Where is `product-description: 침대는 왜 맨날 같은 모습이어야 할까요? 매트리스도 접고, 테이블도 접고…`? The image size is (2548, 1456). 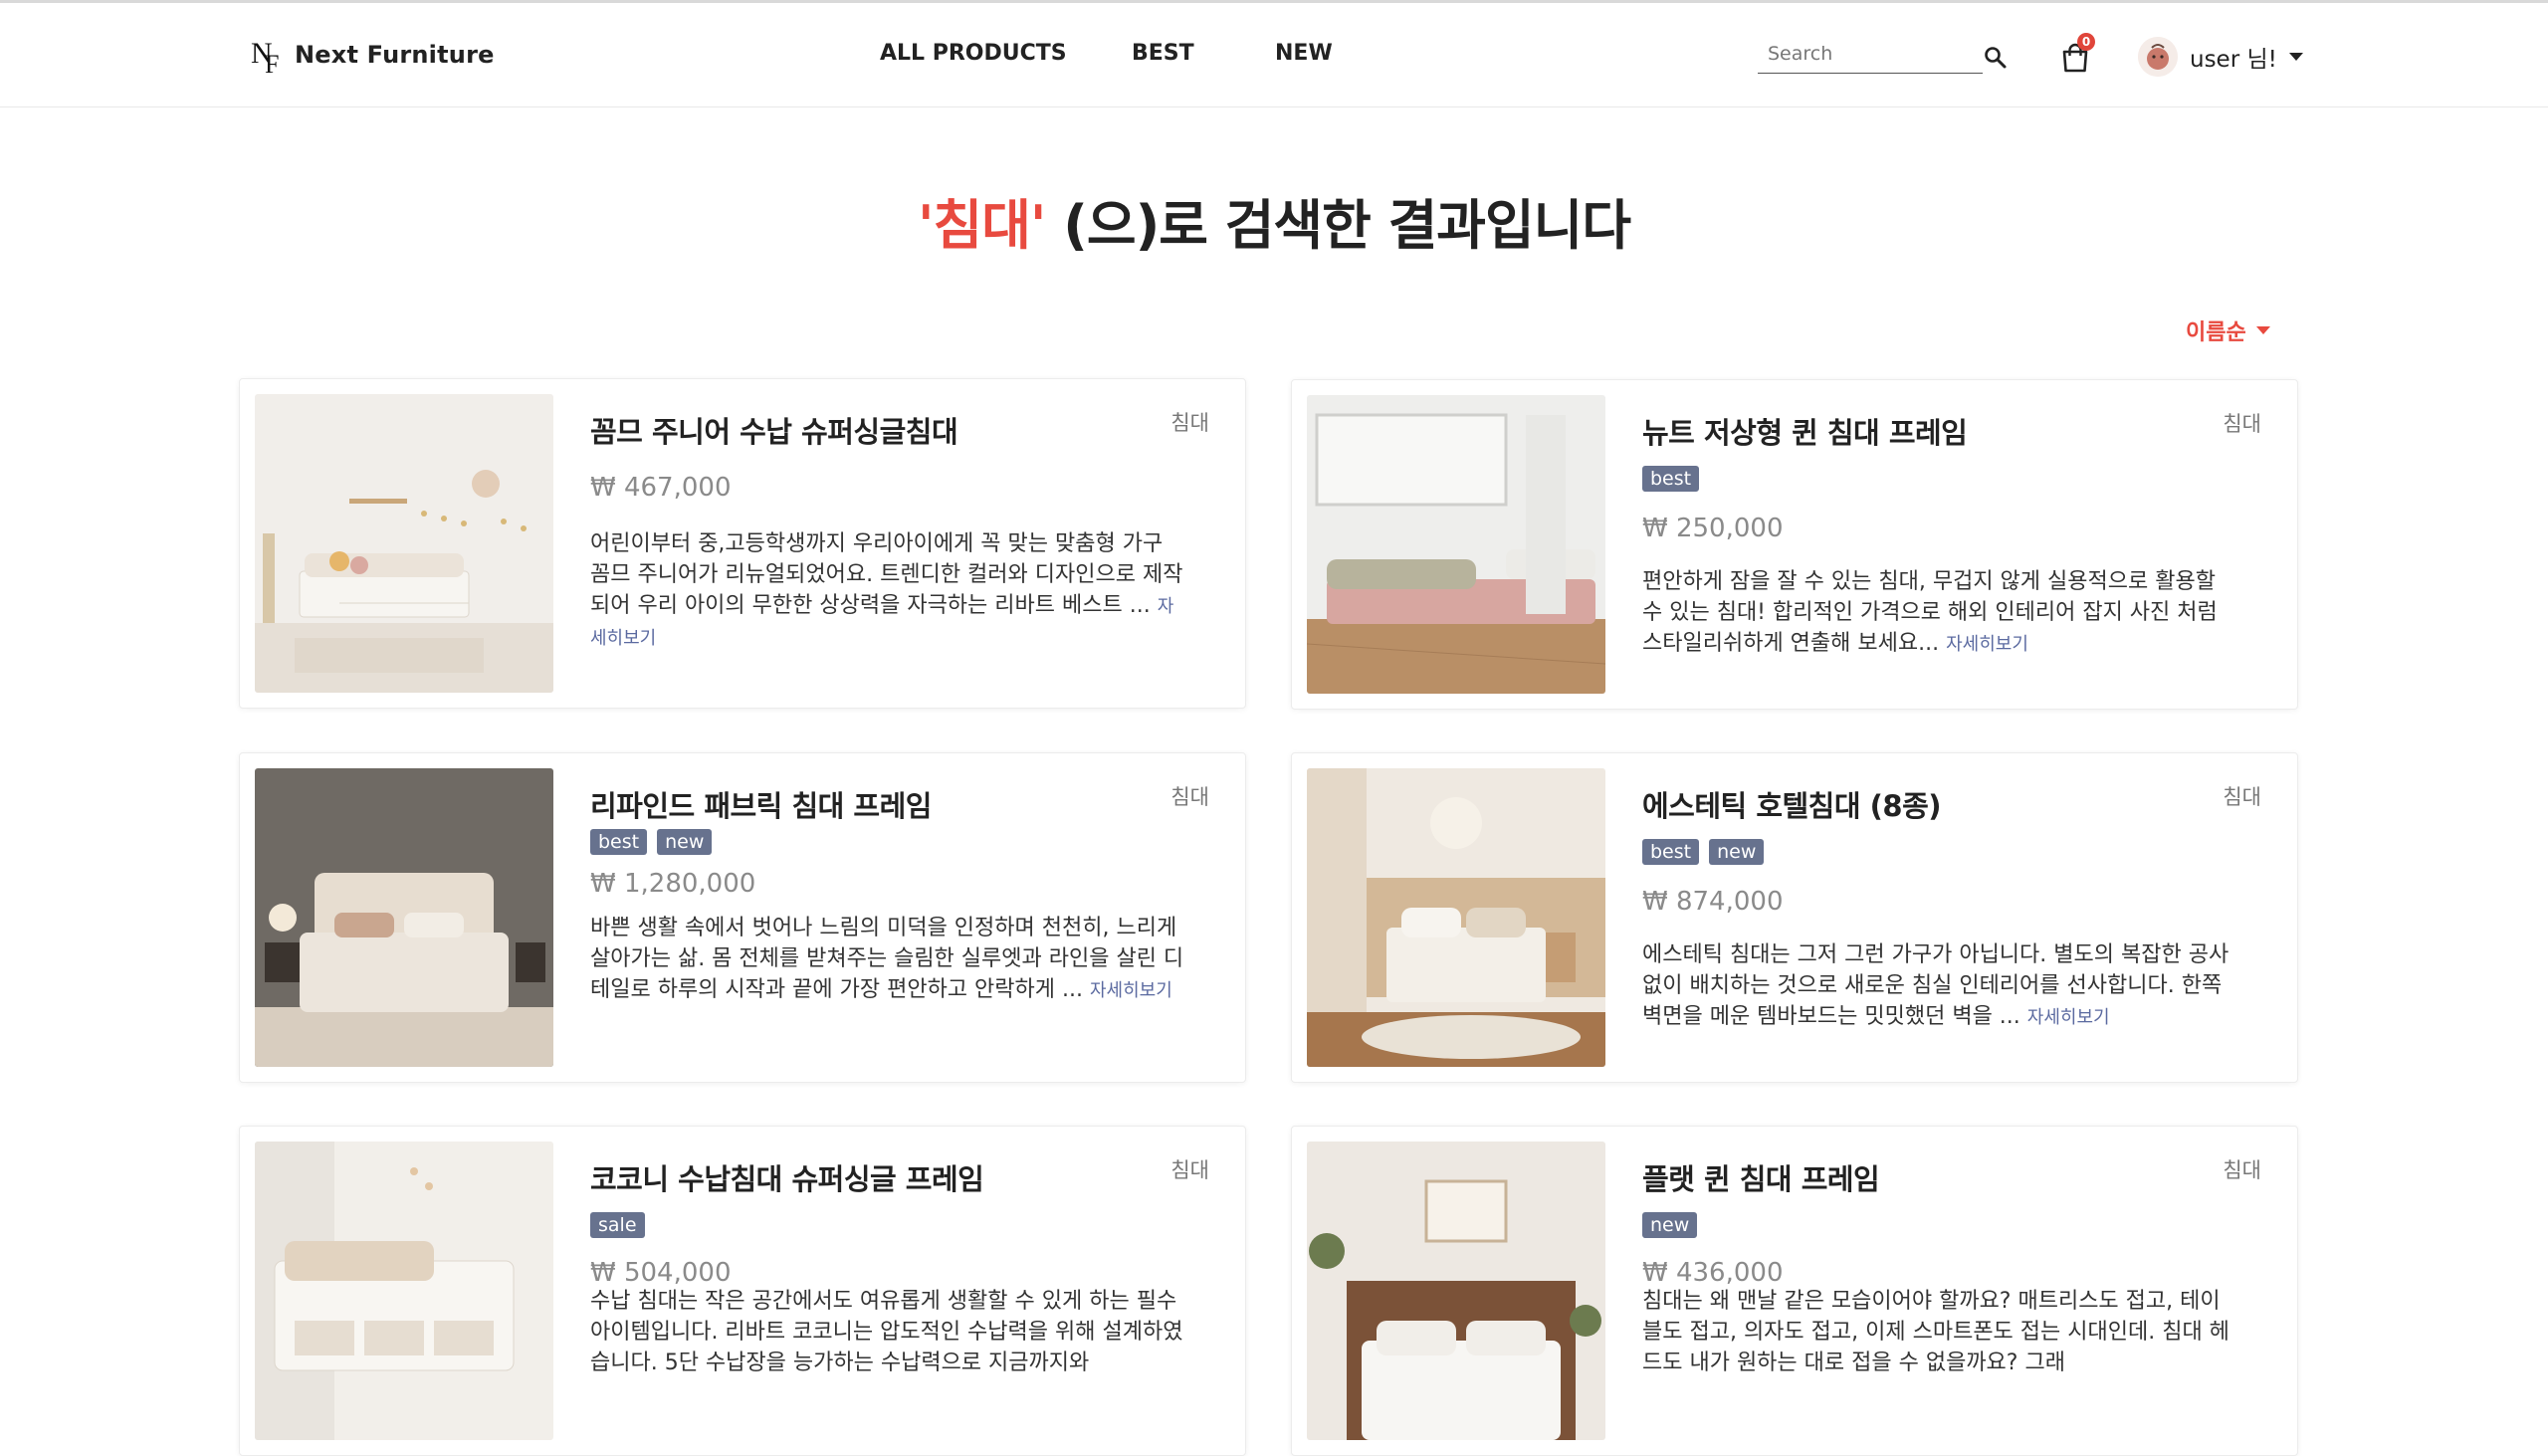
product-description: 침대는 왜 맨날 같은 모습이어야 할까요? 매트리스도 접고, 테이블도 접고… is located at coordinates (1940, 1332).